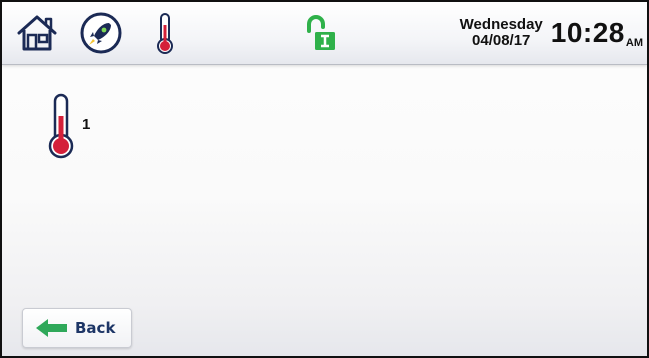  I want to click on date-block: Wednesday 04/08/17, so click(501, 33).